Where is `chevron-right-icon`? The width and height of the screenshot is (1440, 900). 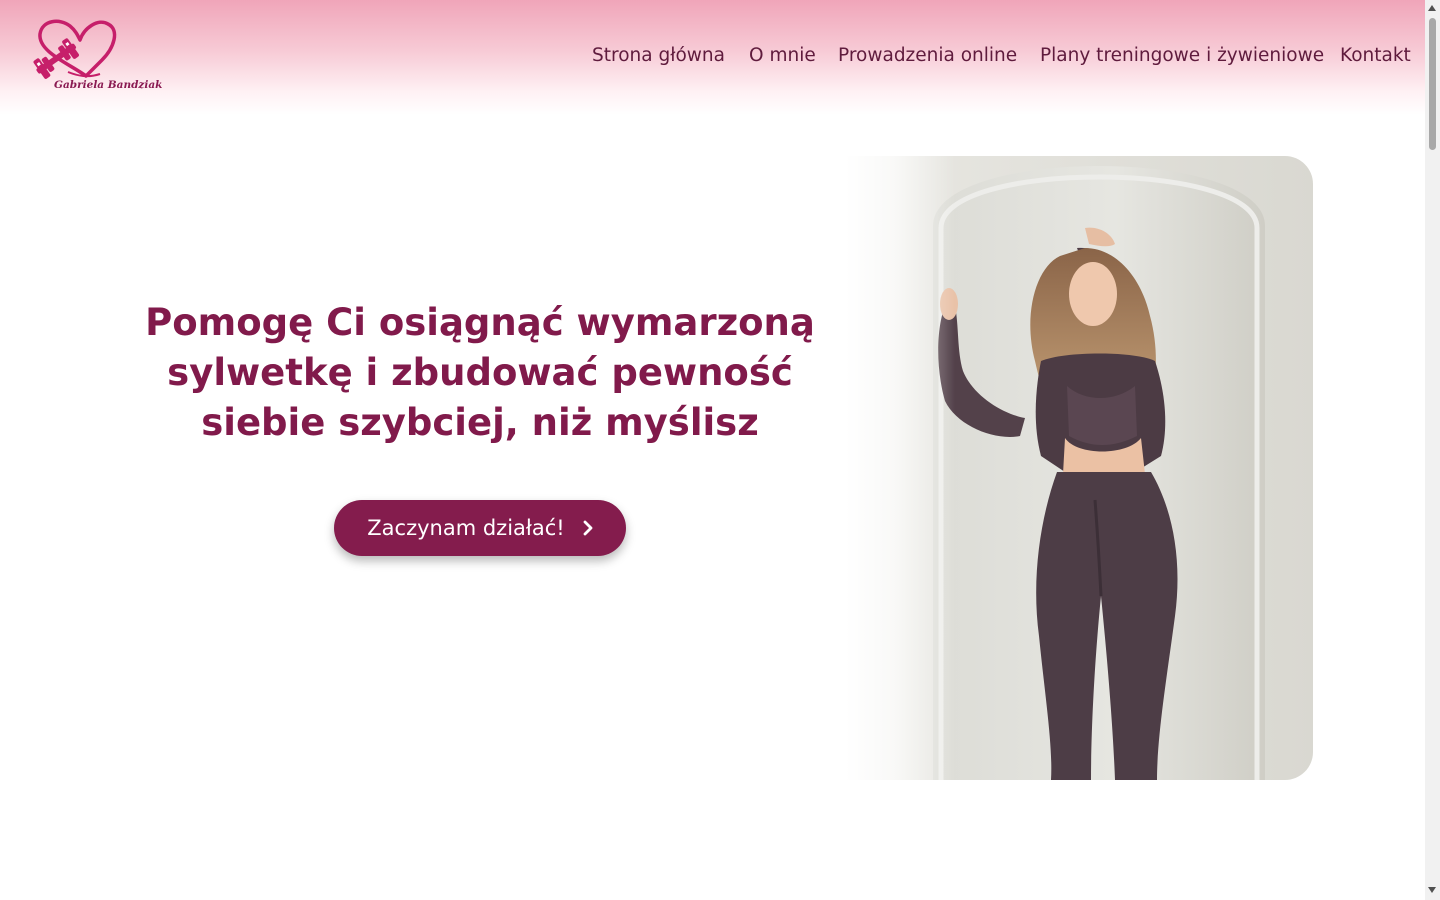
chevron-right-icon is located at coordinates (588, 528).